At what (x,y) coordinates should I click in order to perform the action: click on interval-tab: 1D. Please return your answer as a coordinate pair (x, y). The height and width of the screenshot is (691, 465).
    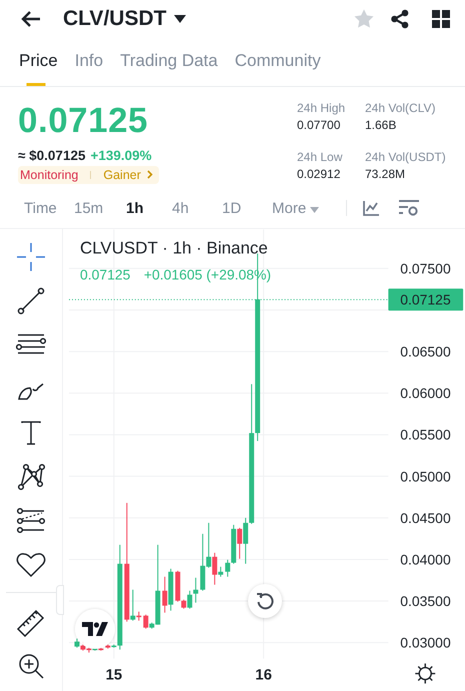
    Looking at the image, I should click on (247, 208).